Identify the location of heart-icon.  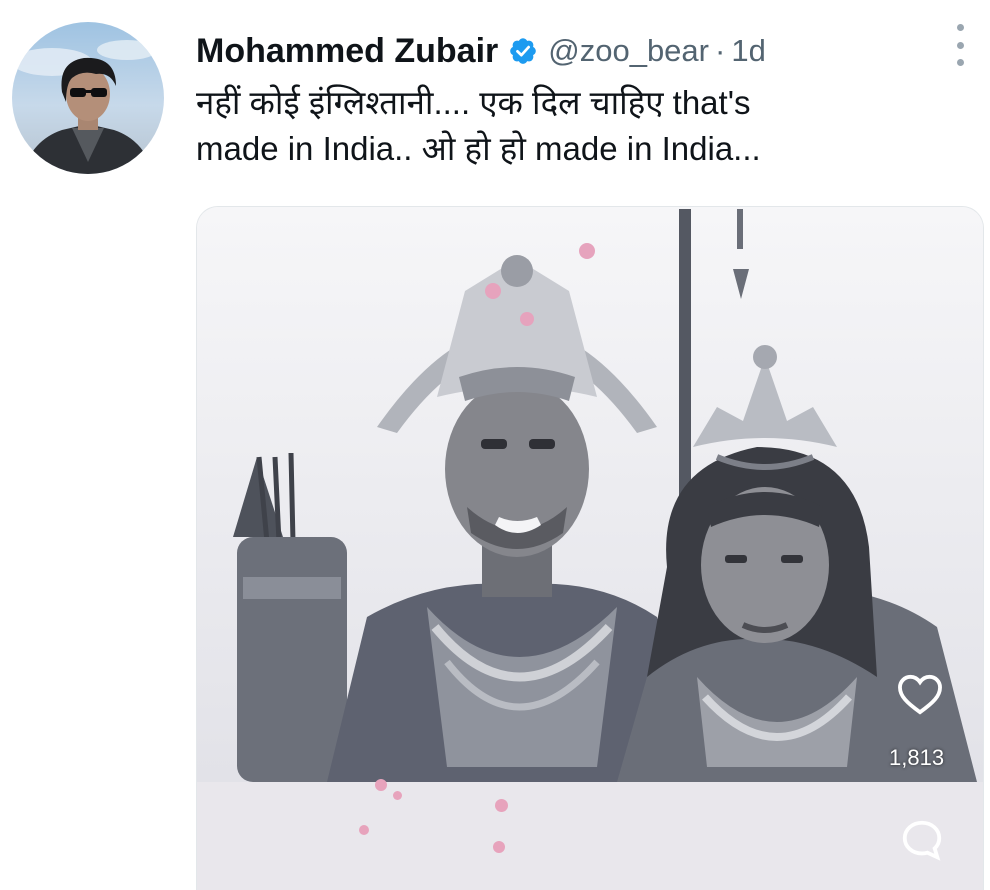
(920, 694).